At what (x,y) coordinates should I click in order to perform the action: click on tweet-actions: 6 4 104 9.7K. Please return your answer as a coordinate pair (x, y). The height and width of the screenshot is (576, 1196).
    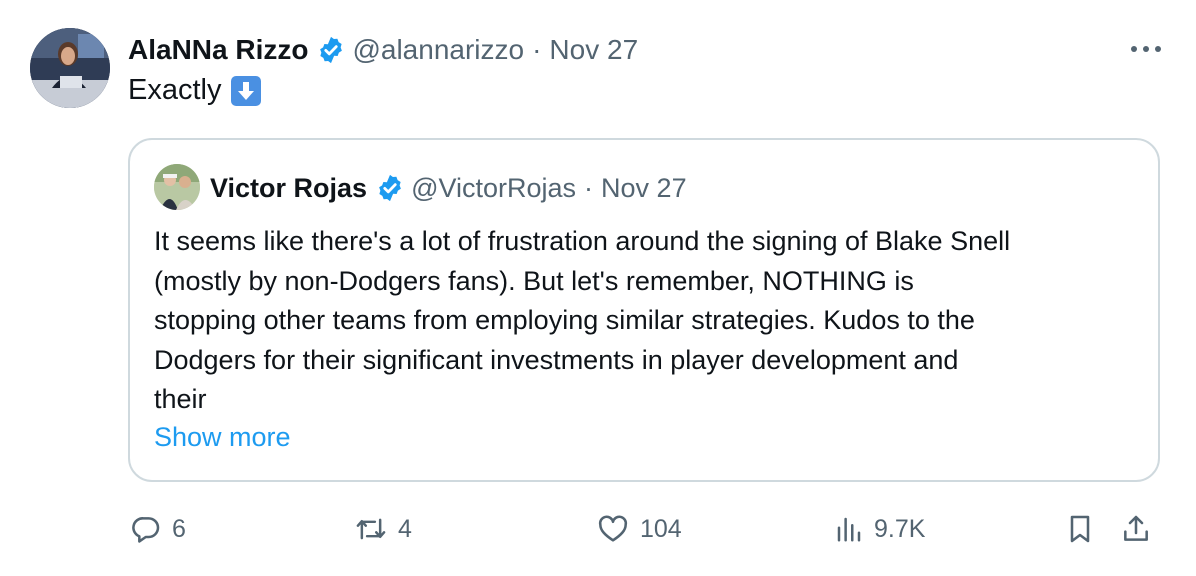
    Looking at the image, I should click on (648, 529).